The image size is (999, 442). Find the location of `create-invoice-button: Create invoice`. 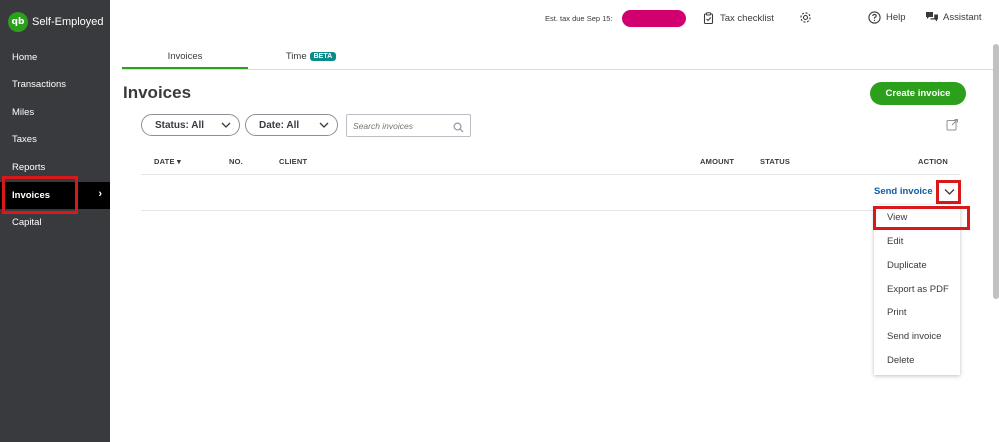

create-invoice-button: Create invoice is located at coordinates (918, 93).